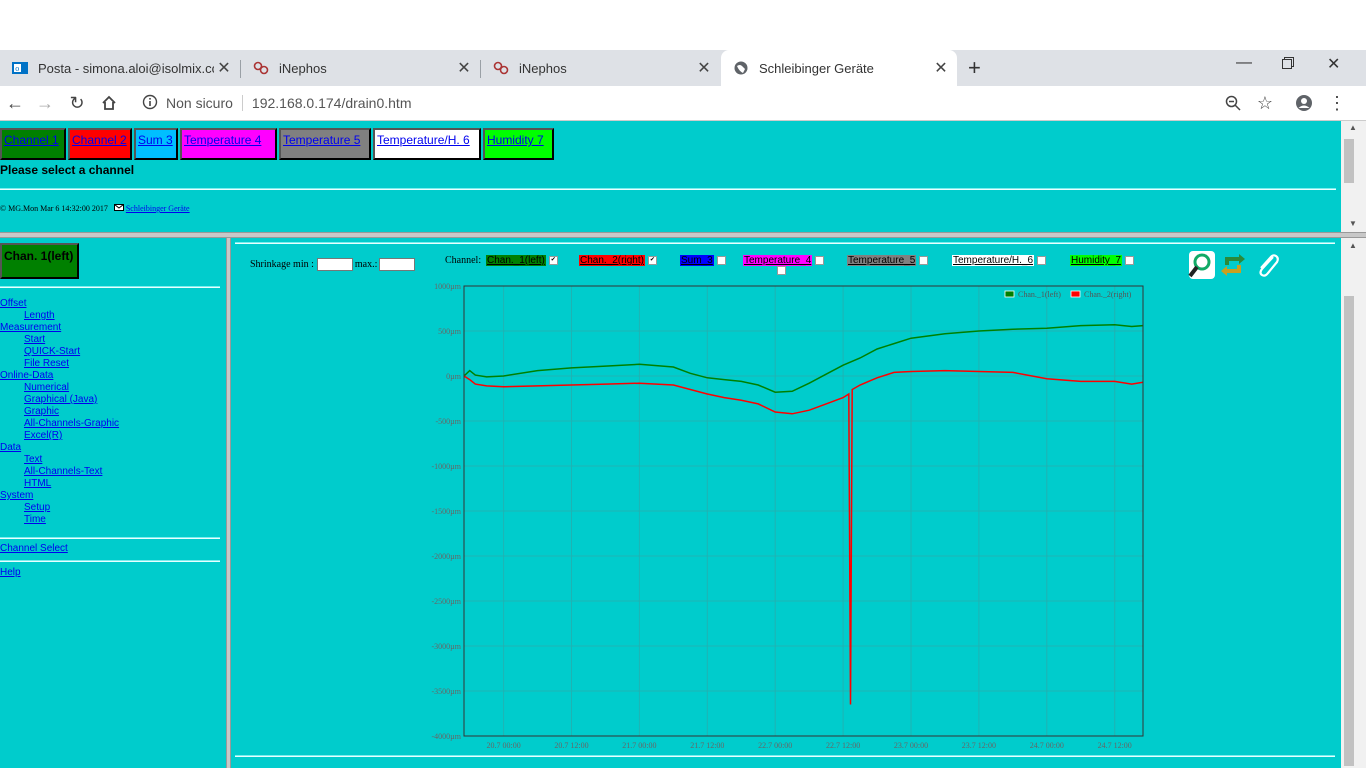  I want to click on graph-frame-scrollbar: ▲, so click(1353, 503).